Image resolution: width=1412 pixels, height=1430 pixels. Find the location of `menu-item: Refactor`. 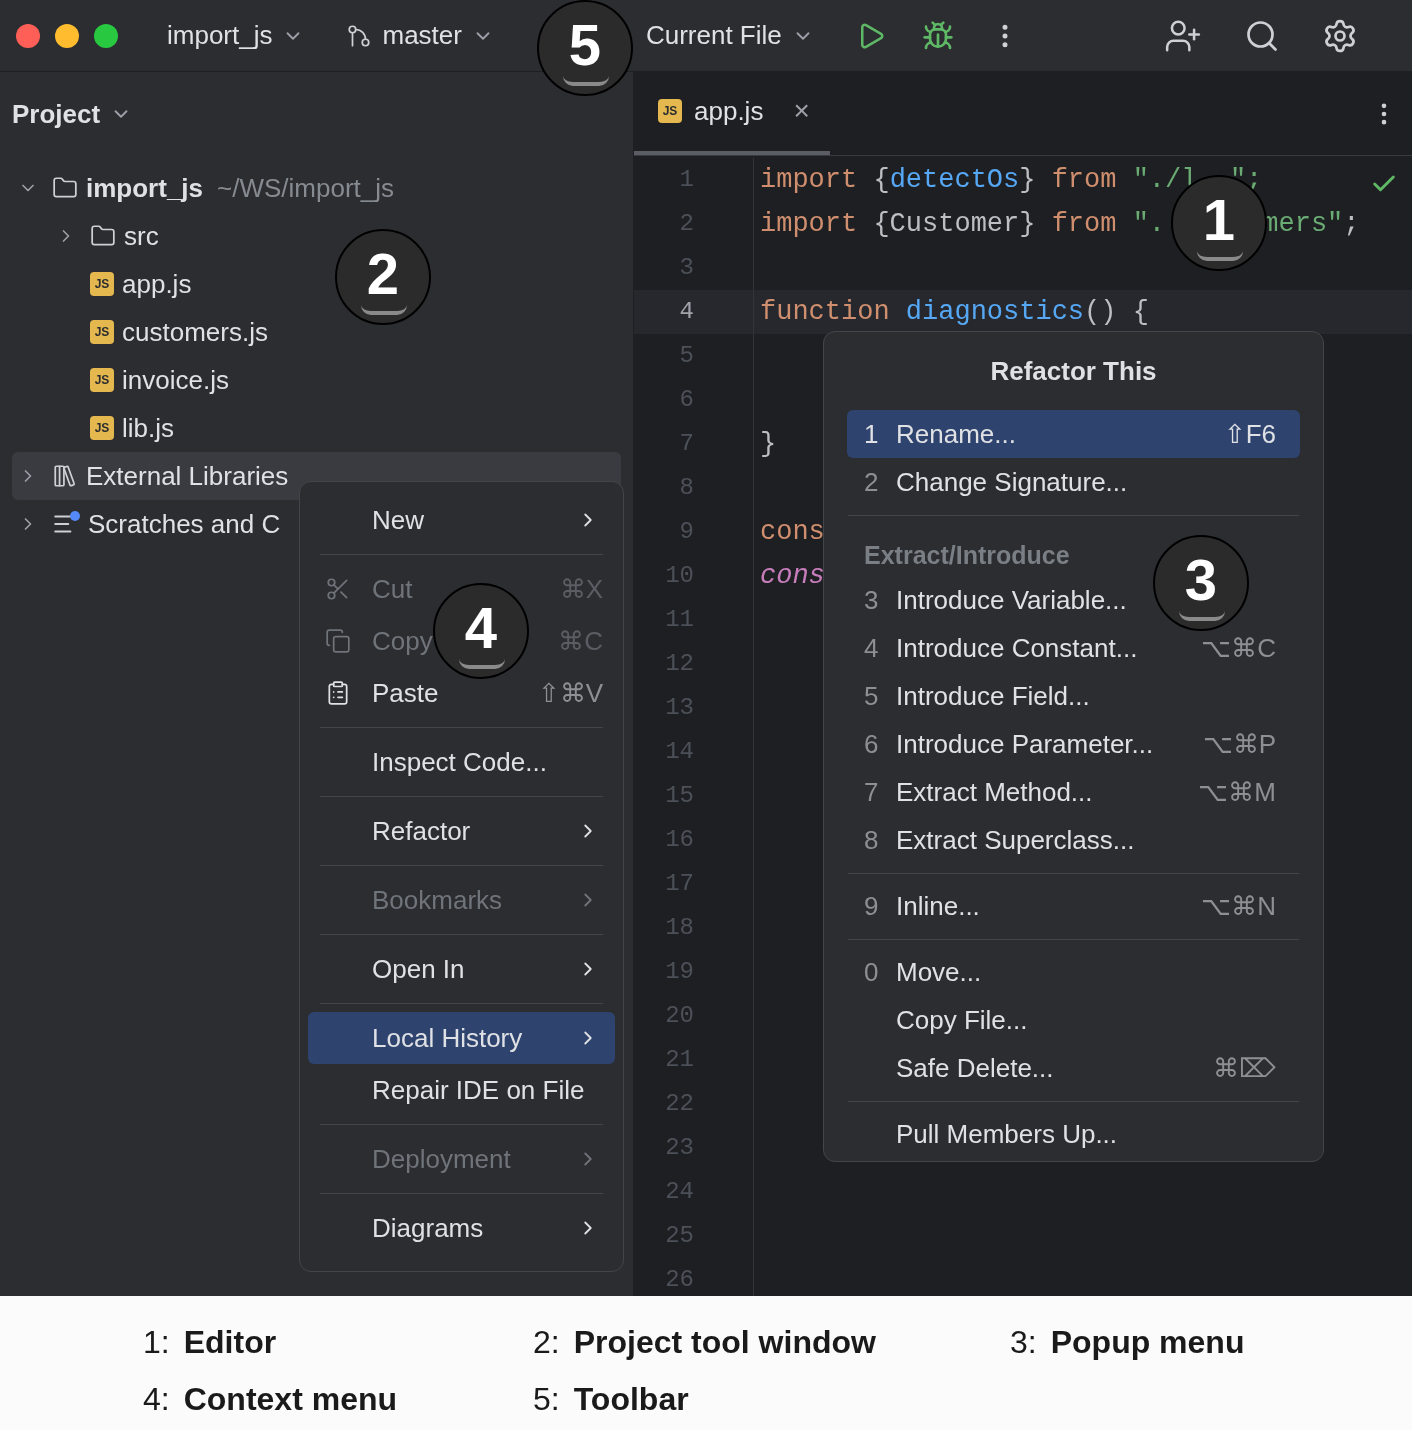

menu-item: Refactor is located at coordinates (421, 831).